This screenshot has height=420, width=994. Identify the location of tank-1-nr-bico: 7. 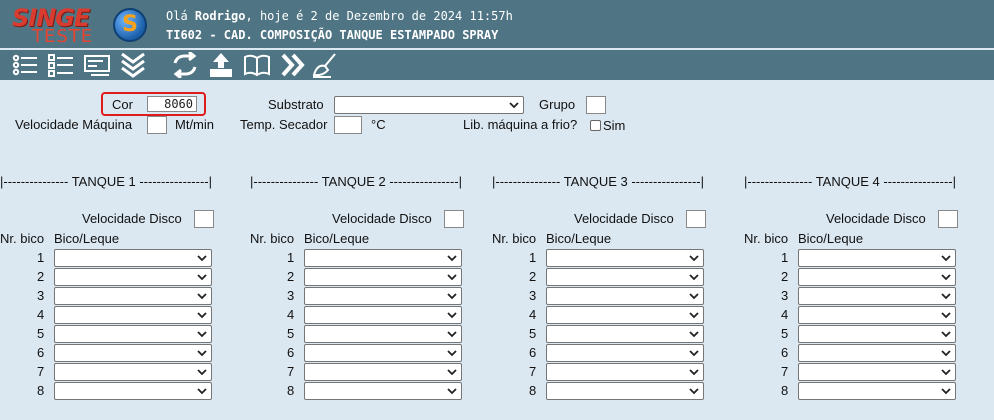
(41, 371).